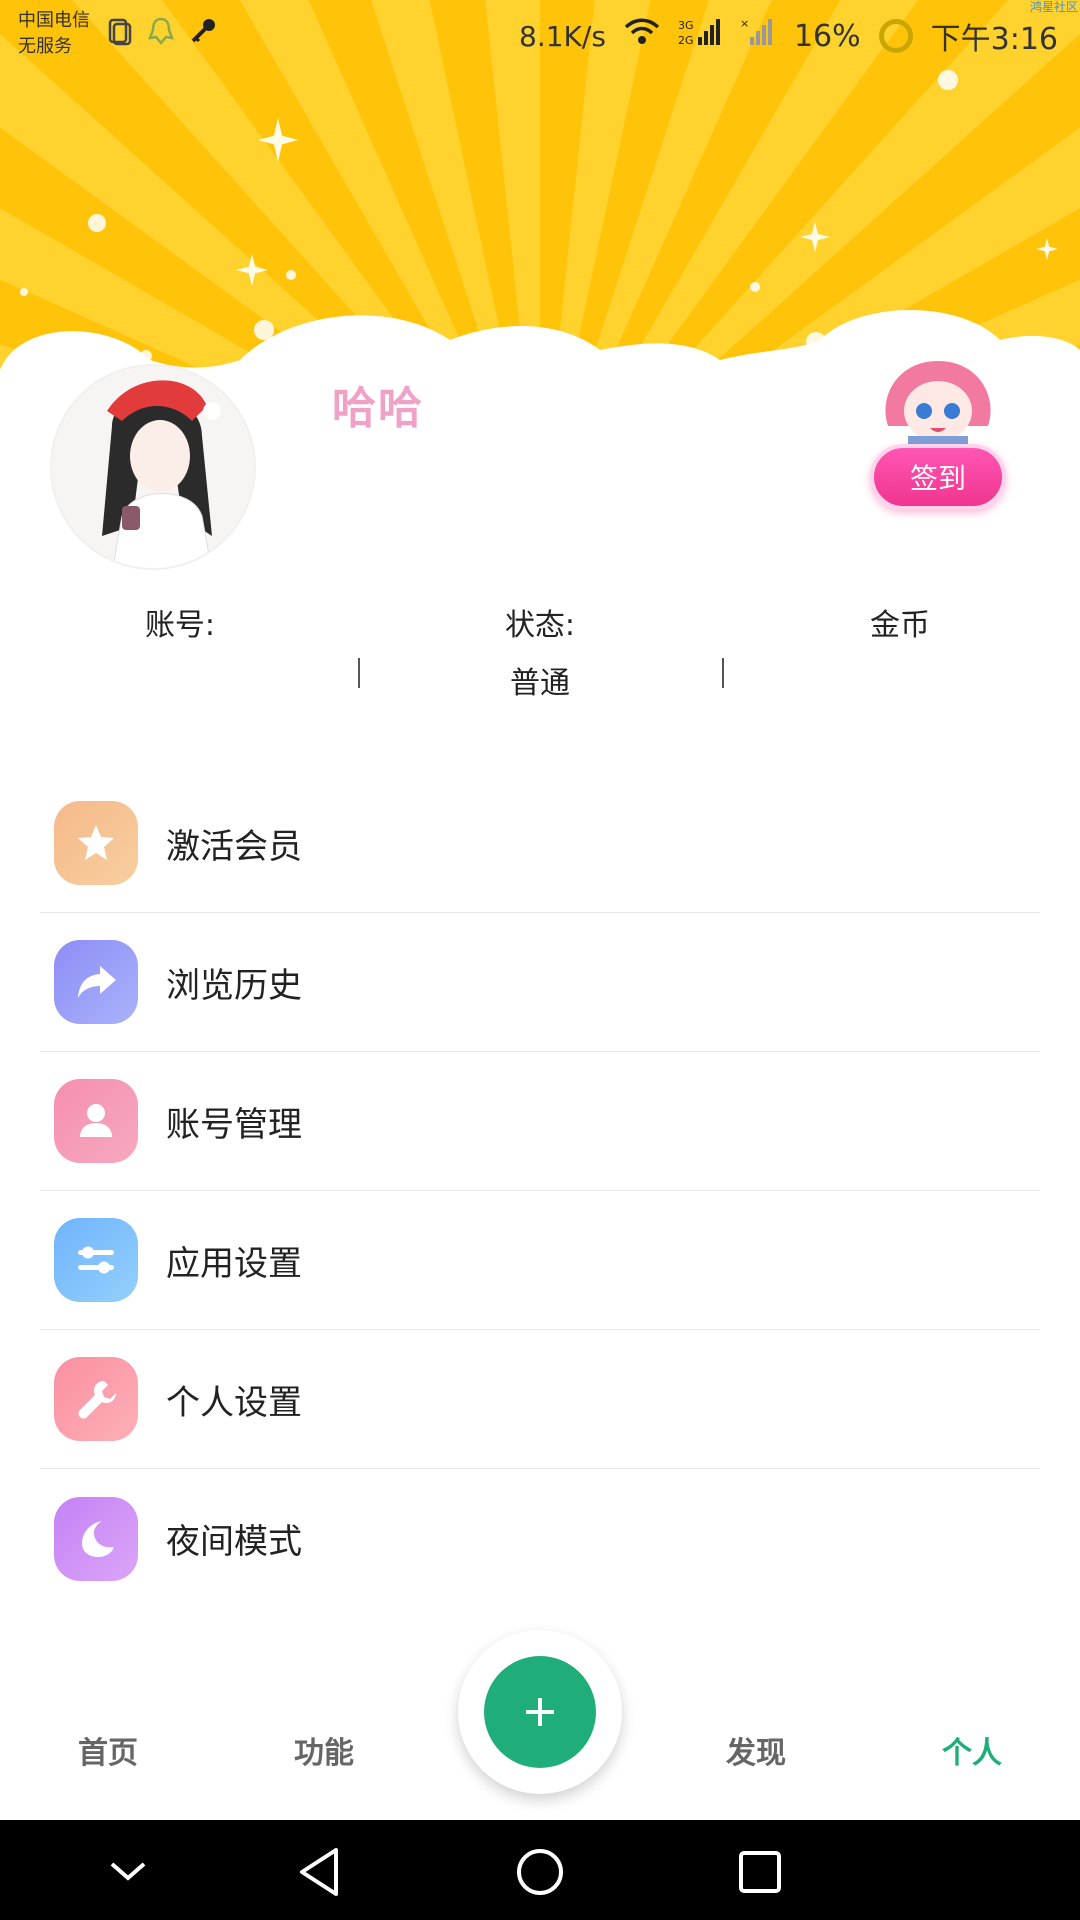 The image size is (1080, 1920). Describe the element at coordinates (96, 1121) in the screenshot. I see `person-icon` at that location.